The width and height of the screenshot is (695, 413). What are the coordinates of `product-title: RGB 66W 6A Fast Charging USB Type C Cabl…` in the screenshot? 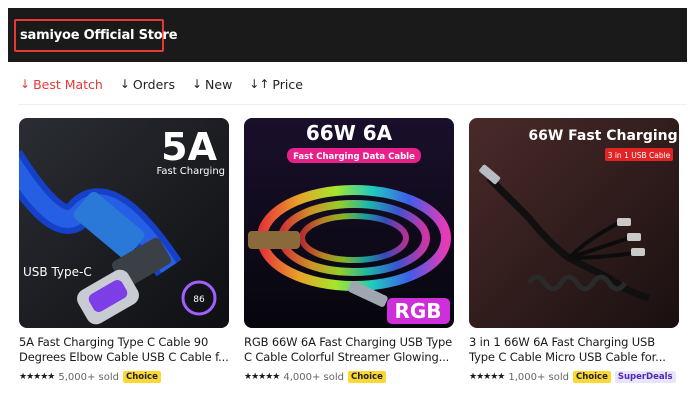 It's located at (349, 350).